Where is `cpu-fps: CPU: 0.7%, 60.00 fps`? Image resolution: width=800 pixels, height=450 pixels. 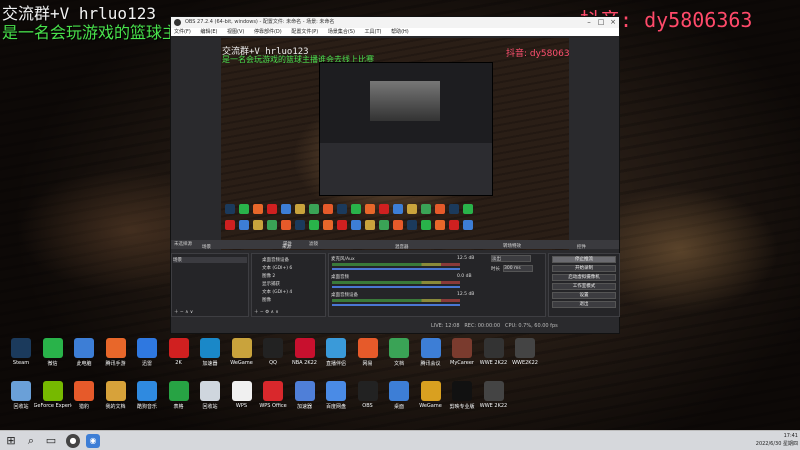
cpu-fps: CPU: 0.7%, 60.00 fps is located at coordinates (531, 326).